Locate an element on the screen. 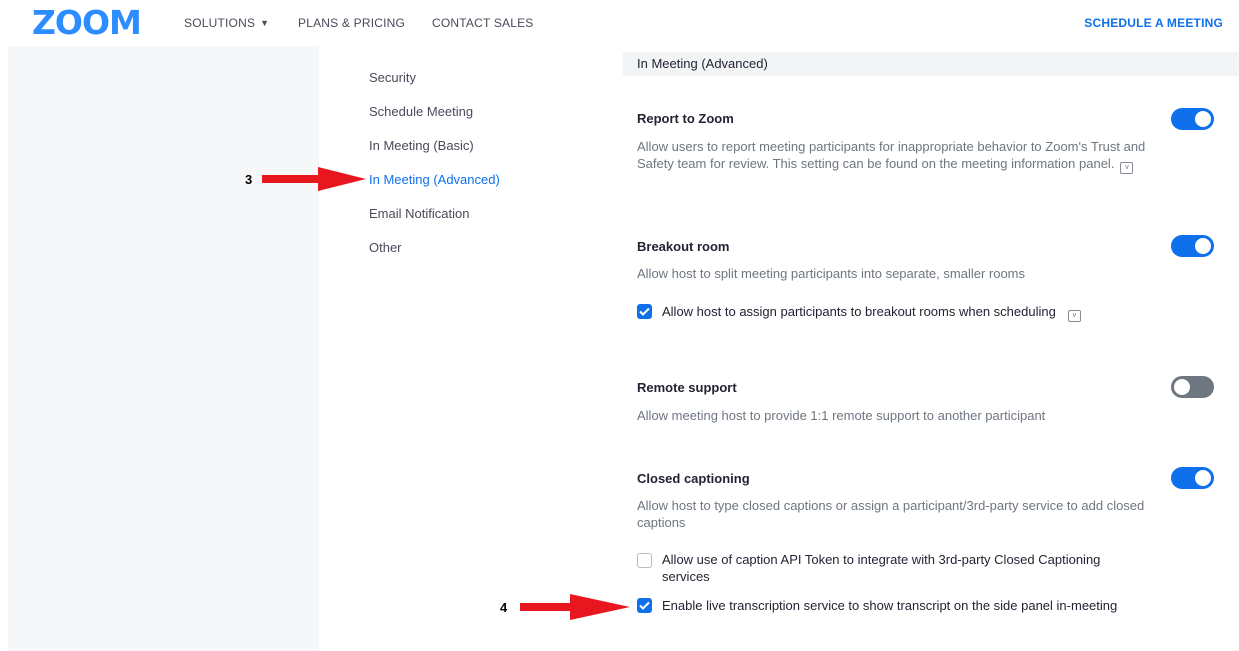  nav-plans-pricing-link: PLANS & PRICING is located at coordinates (351, 23).